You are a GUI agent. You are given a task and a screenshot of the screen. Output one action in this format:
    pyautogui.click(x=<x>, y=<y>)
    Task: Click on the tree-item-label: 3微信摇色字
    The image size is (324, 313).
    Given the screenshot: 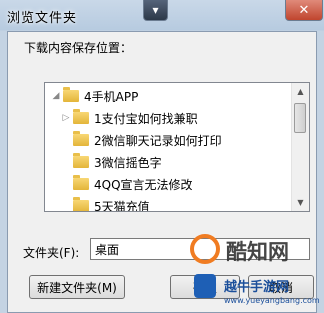 What is the action you would take?
    pyautogui.click(x=128, y=162)
    